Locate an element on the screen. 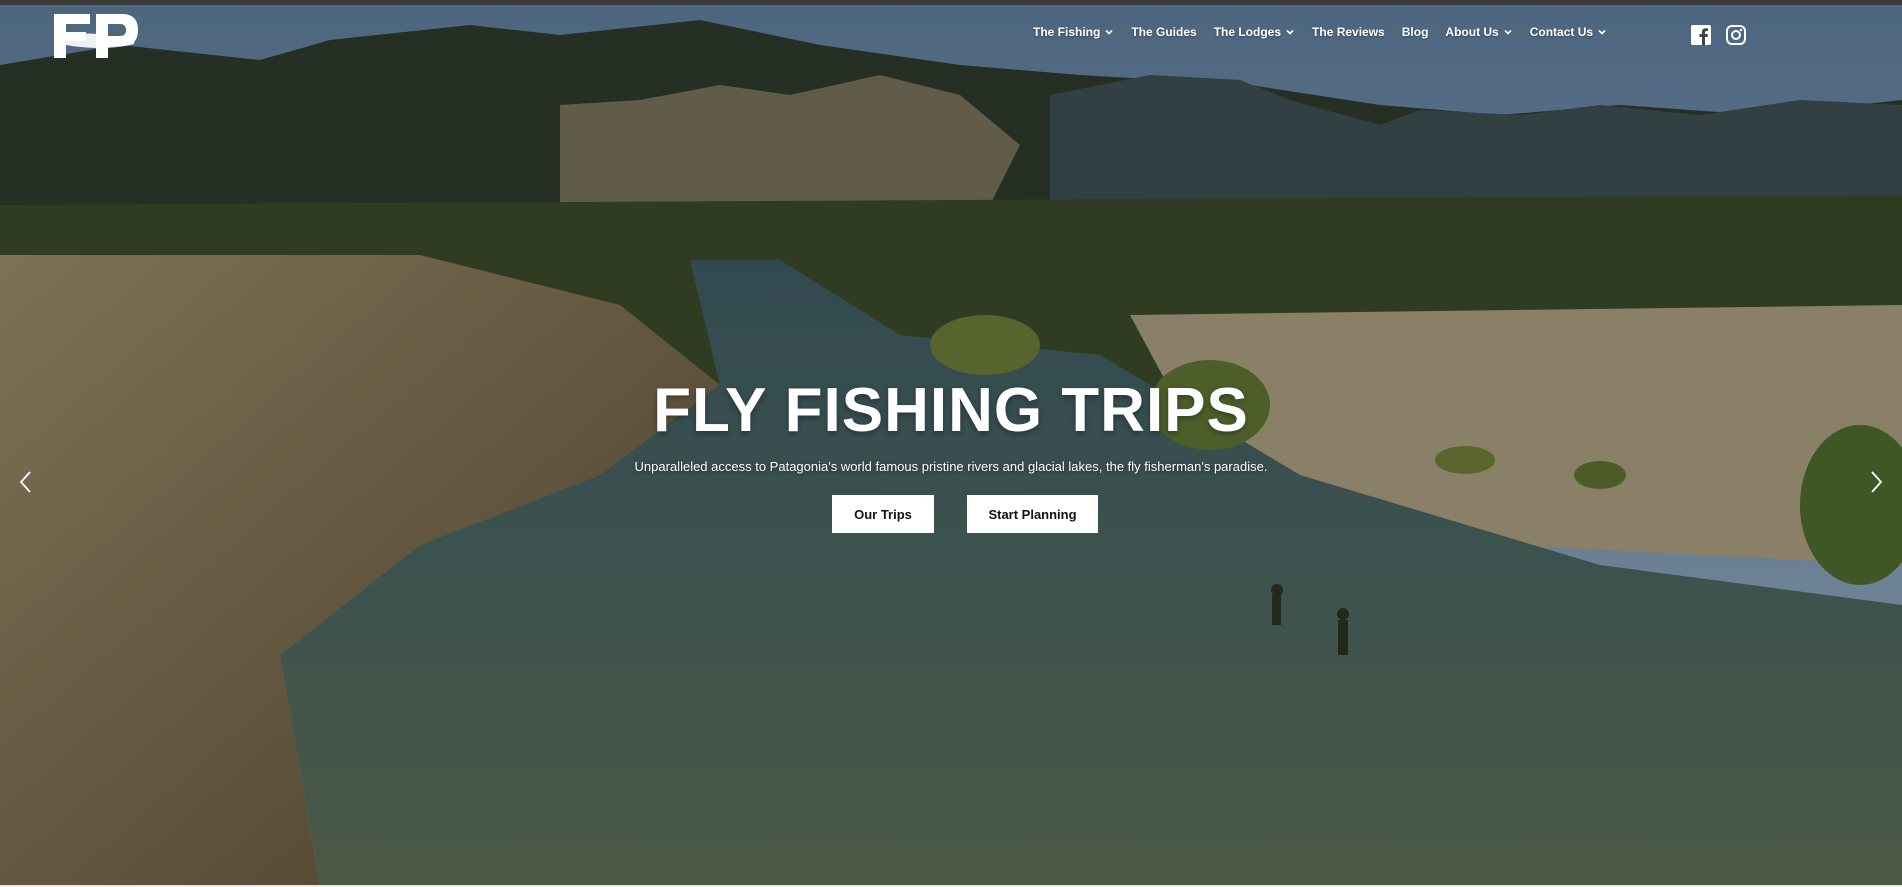 This screenshot has height=887, width=1902. hero-title: FLY FISHING TRIPS is located at coordinates (951, 410).